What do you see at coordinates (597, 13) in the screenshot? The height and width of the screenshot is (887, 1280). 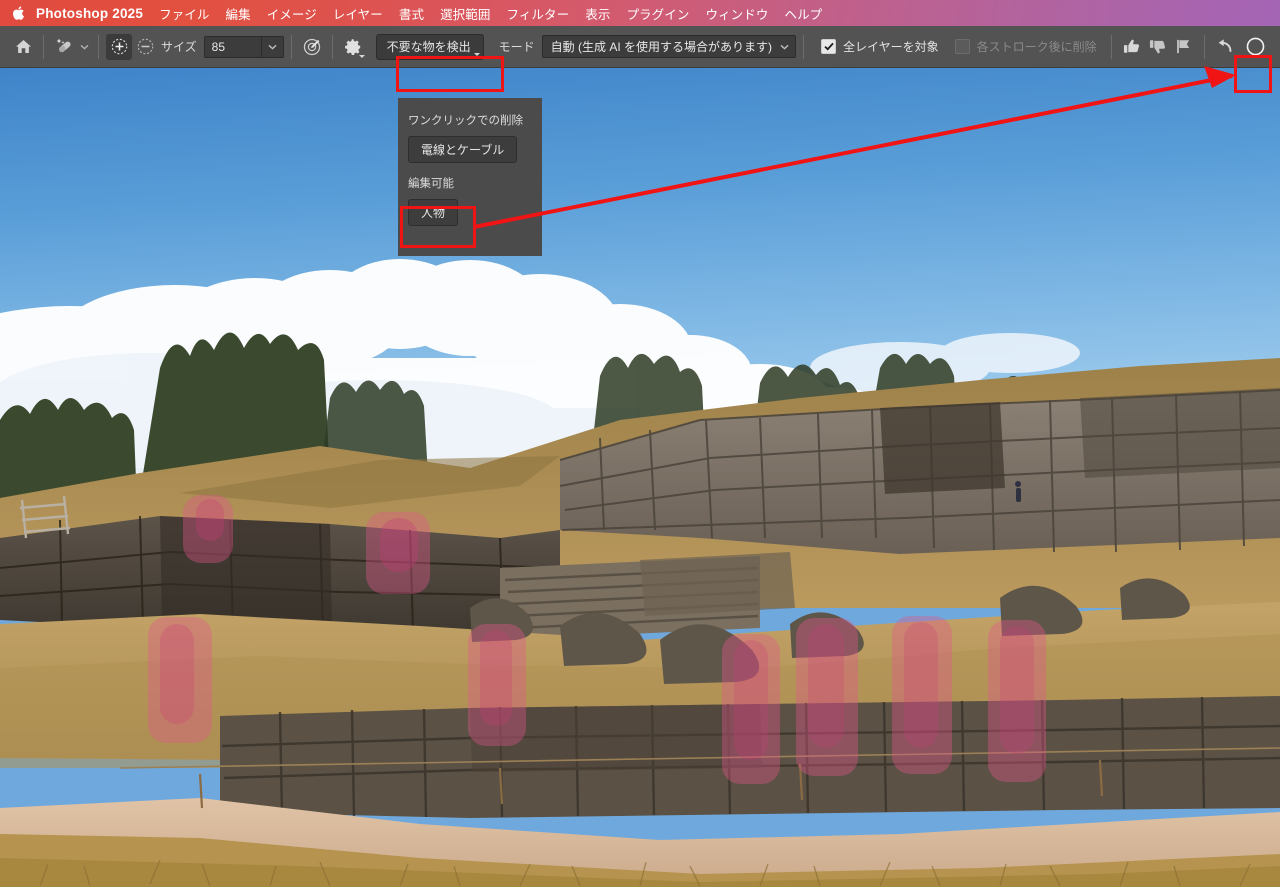 I see `menu-item-view: 表示` at bounding box center [597, 13].